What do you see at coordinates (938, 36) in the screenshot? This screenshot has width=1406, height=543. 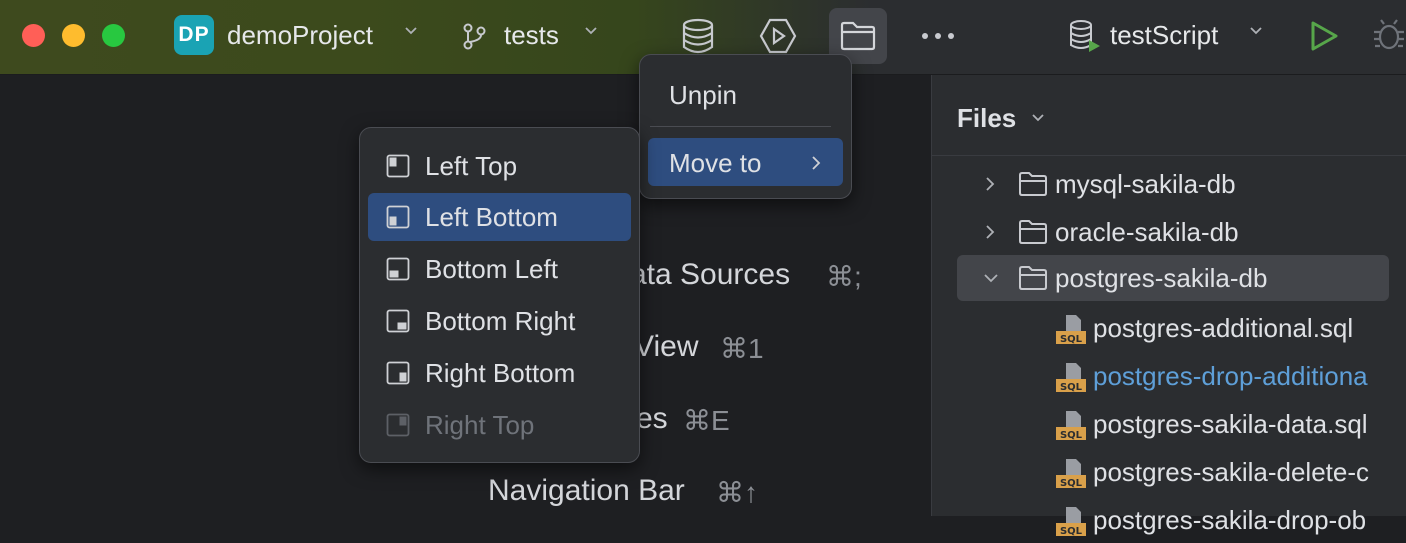 I see `more-icon` at bounding box center [938, 36].